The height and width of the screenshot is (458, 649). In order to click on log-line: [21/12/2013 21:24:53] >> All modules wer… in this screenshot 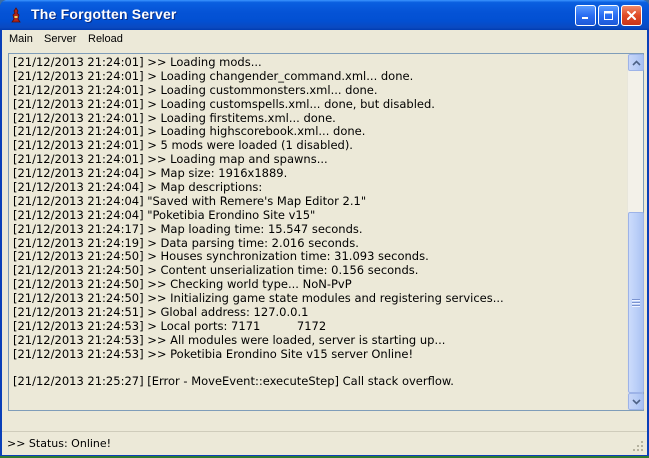, I will do `click(229, 339)`.